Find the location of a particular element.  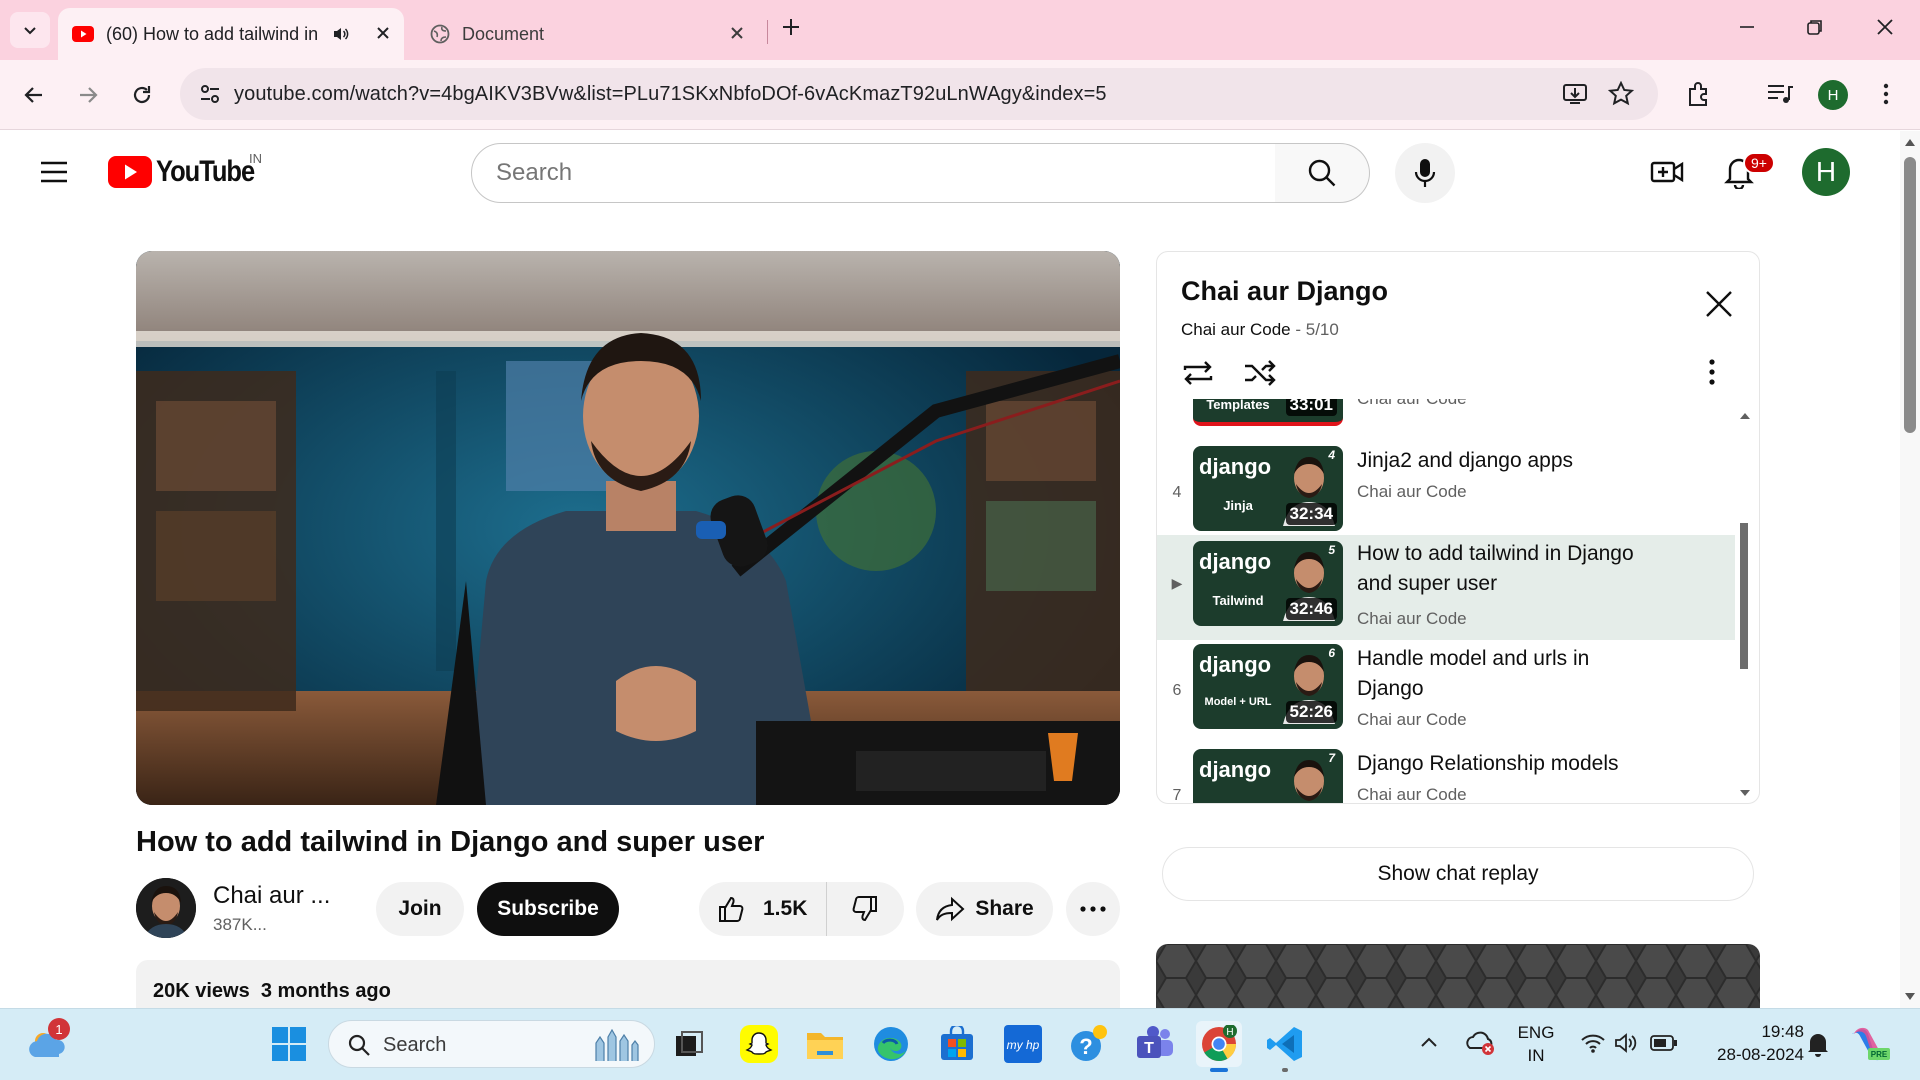

country-code: IN is located at coordinates (255, 158).